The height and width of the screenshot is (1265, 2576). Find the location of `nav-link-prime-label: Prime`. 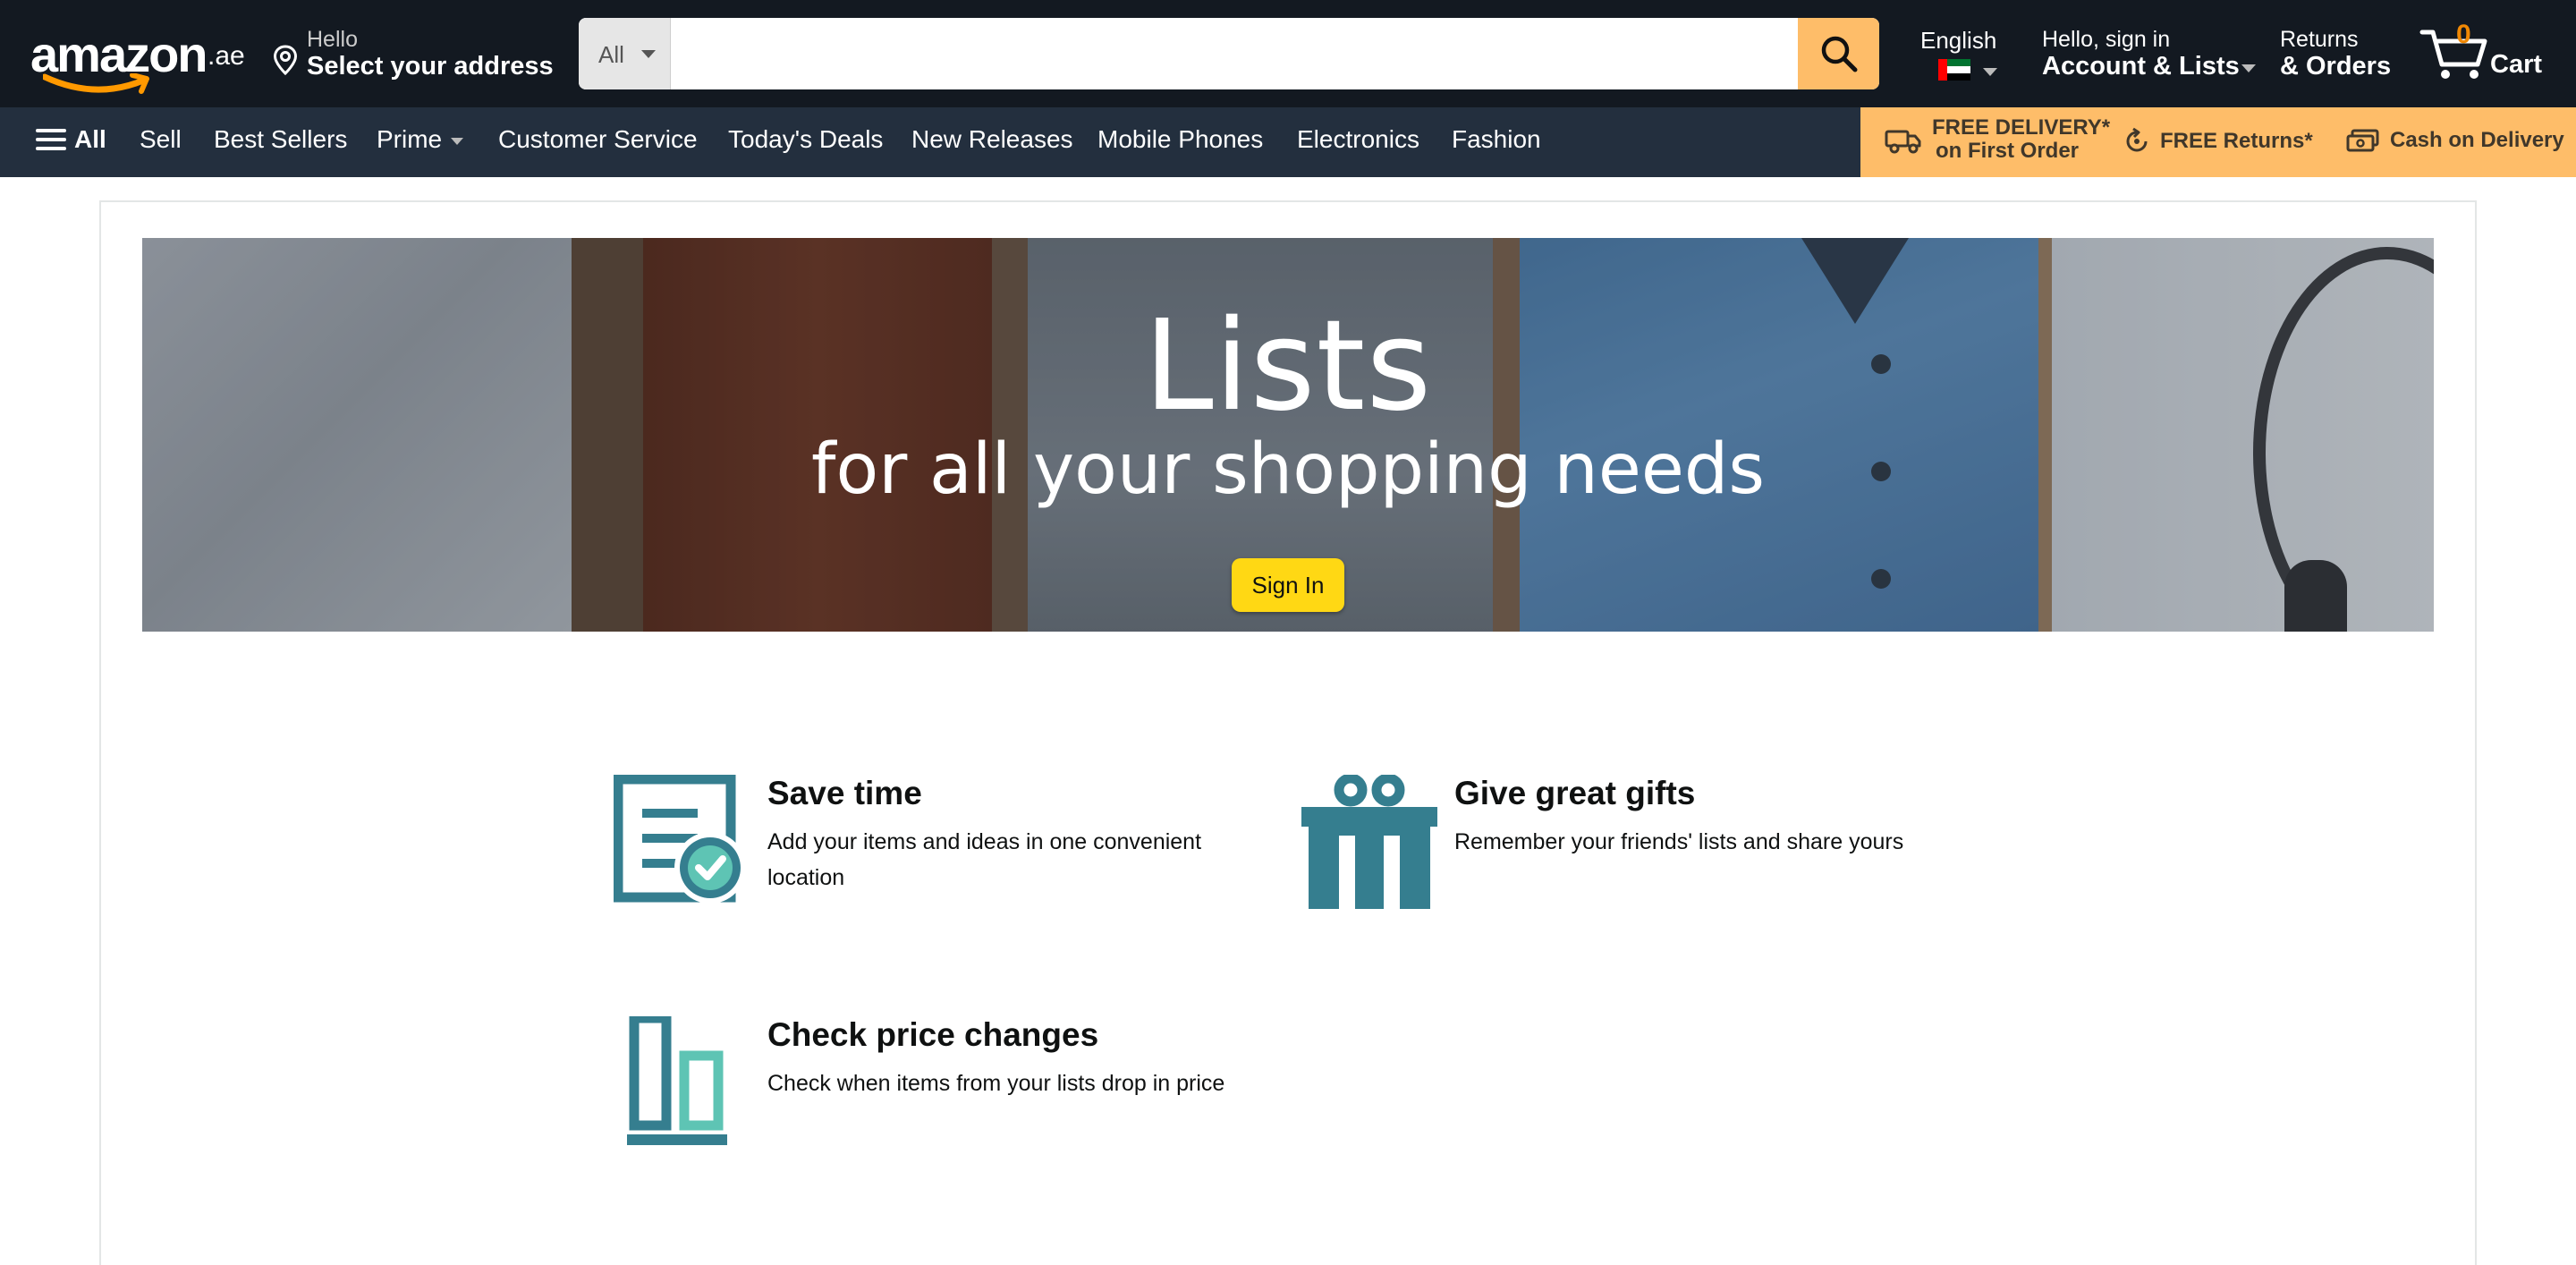

nav-link-prime-label: Prime is located at coordinates (410, 139).